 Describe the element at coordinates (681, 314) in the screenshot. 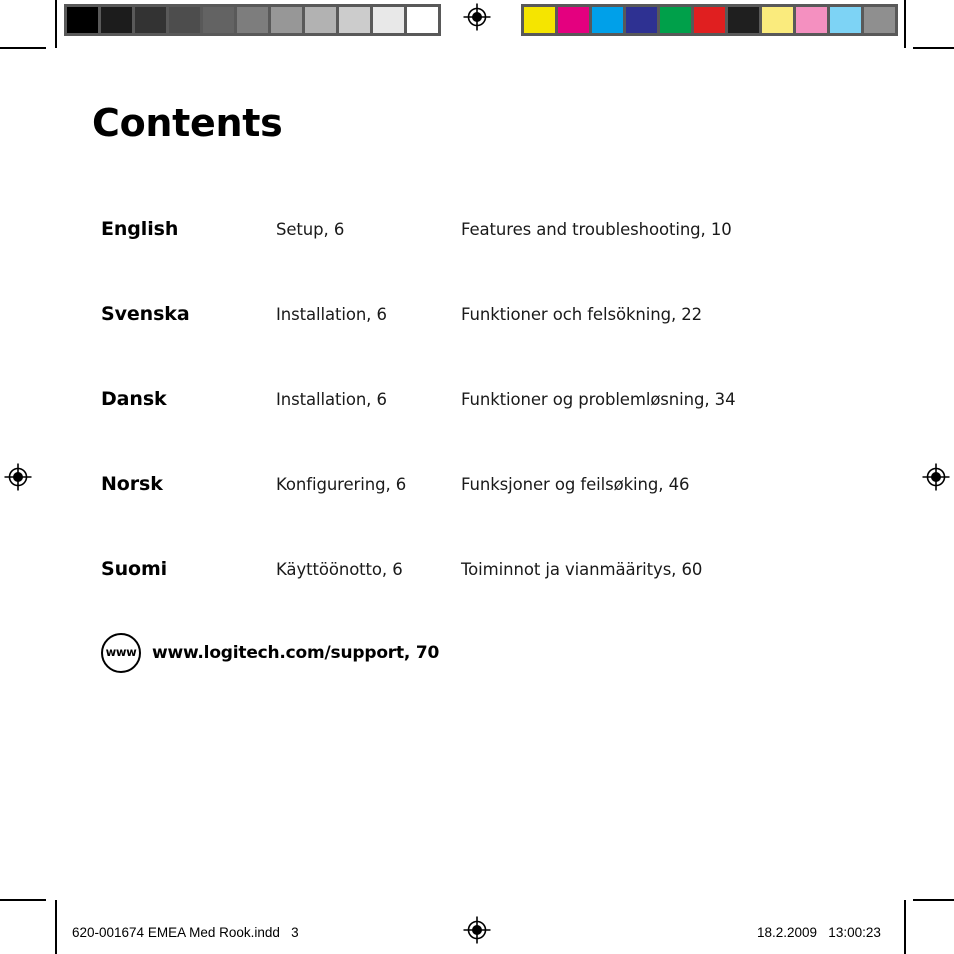

I see `toc-features-entry: Funktioner och felsökning, 22` at that location.